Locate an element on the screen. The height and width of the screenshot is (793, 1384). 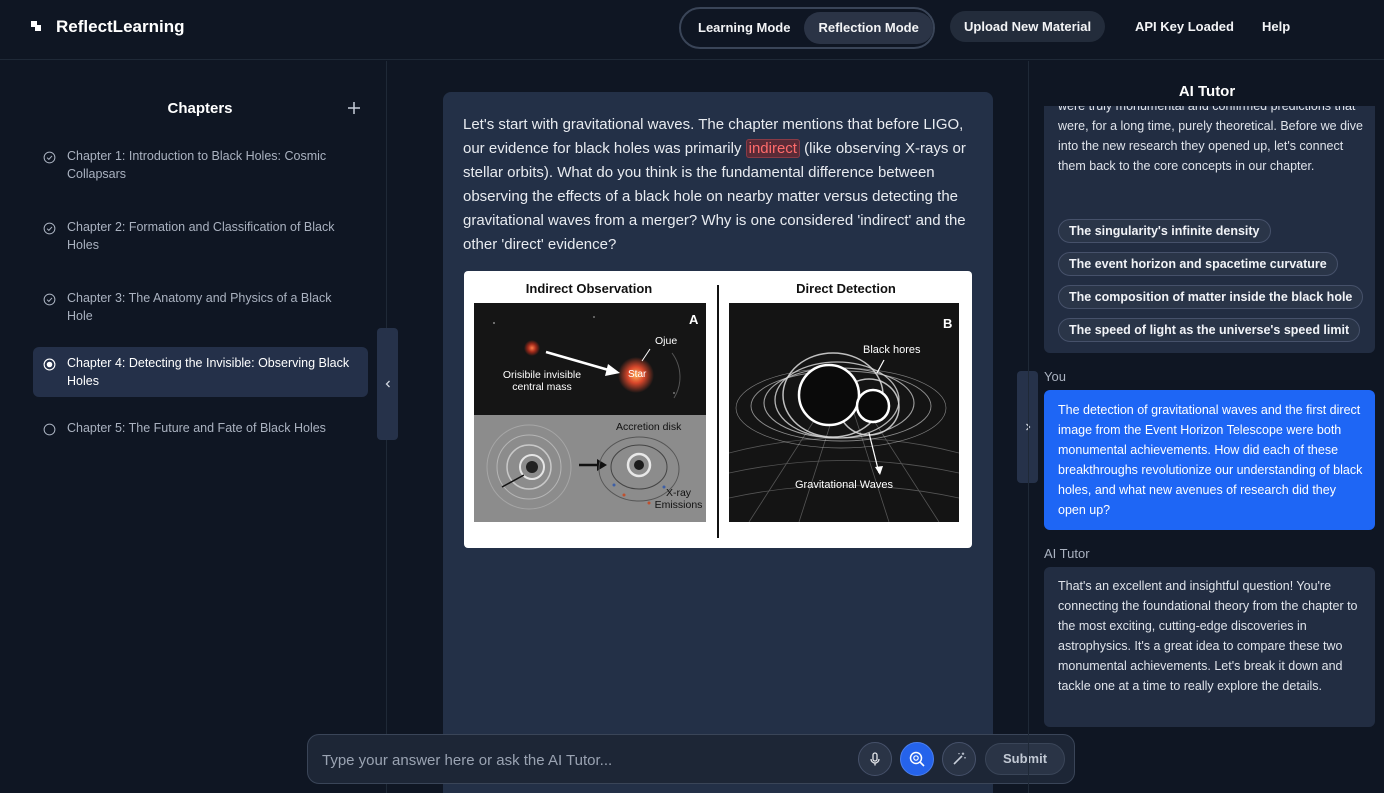
logo-icon is located at coordinates (36, 26).